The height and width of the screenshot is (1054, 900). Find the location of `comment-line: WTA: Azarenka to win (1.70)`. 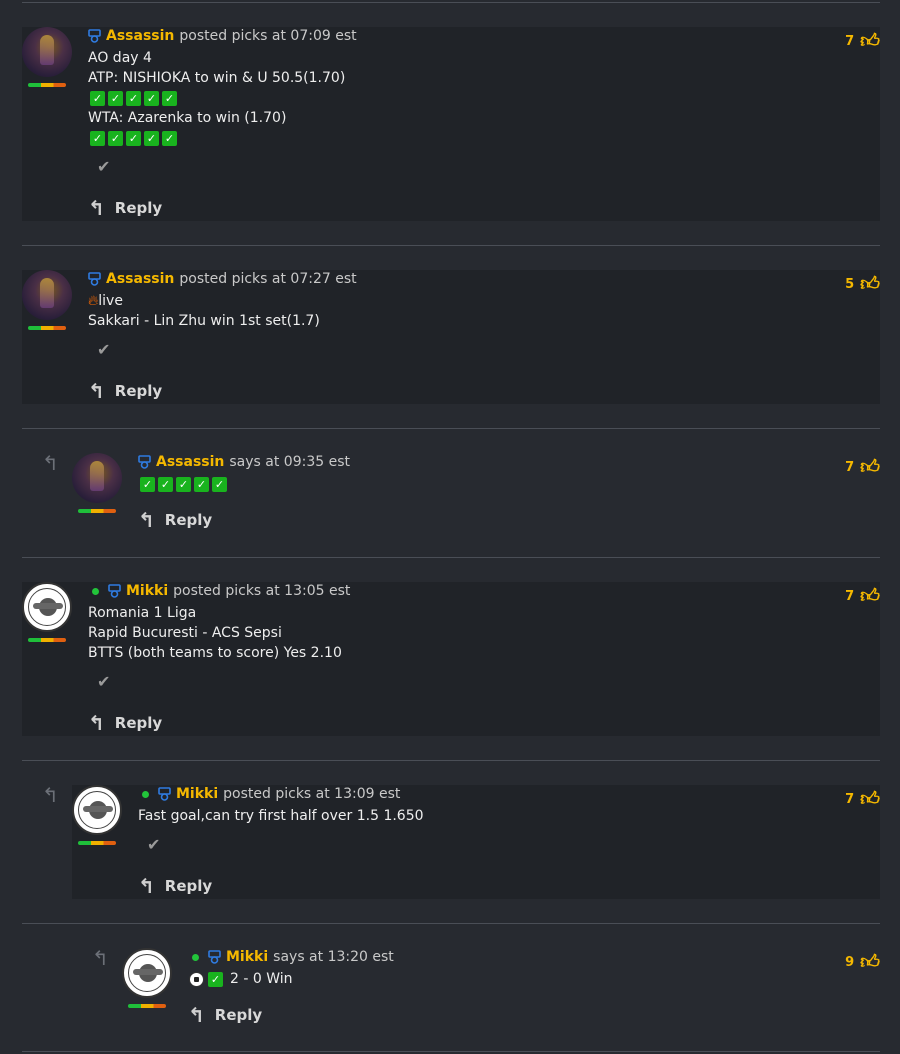

comment-line: WTA: Azarenka to win (1.70) is located at coordinates (187, 118).